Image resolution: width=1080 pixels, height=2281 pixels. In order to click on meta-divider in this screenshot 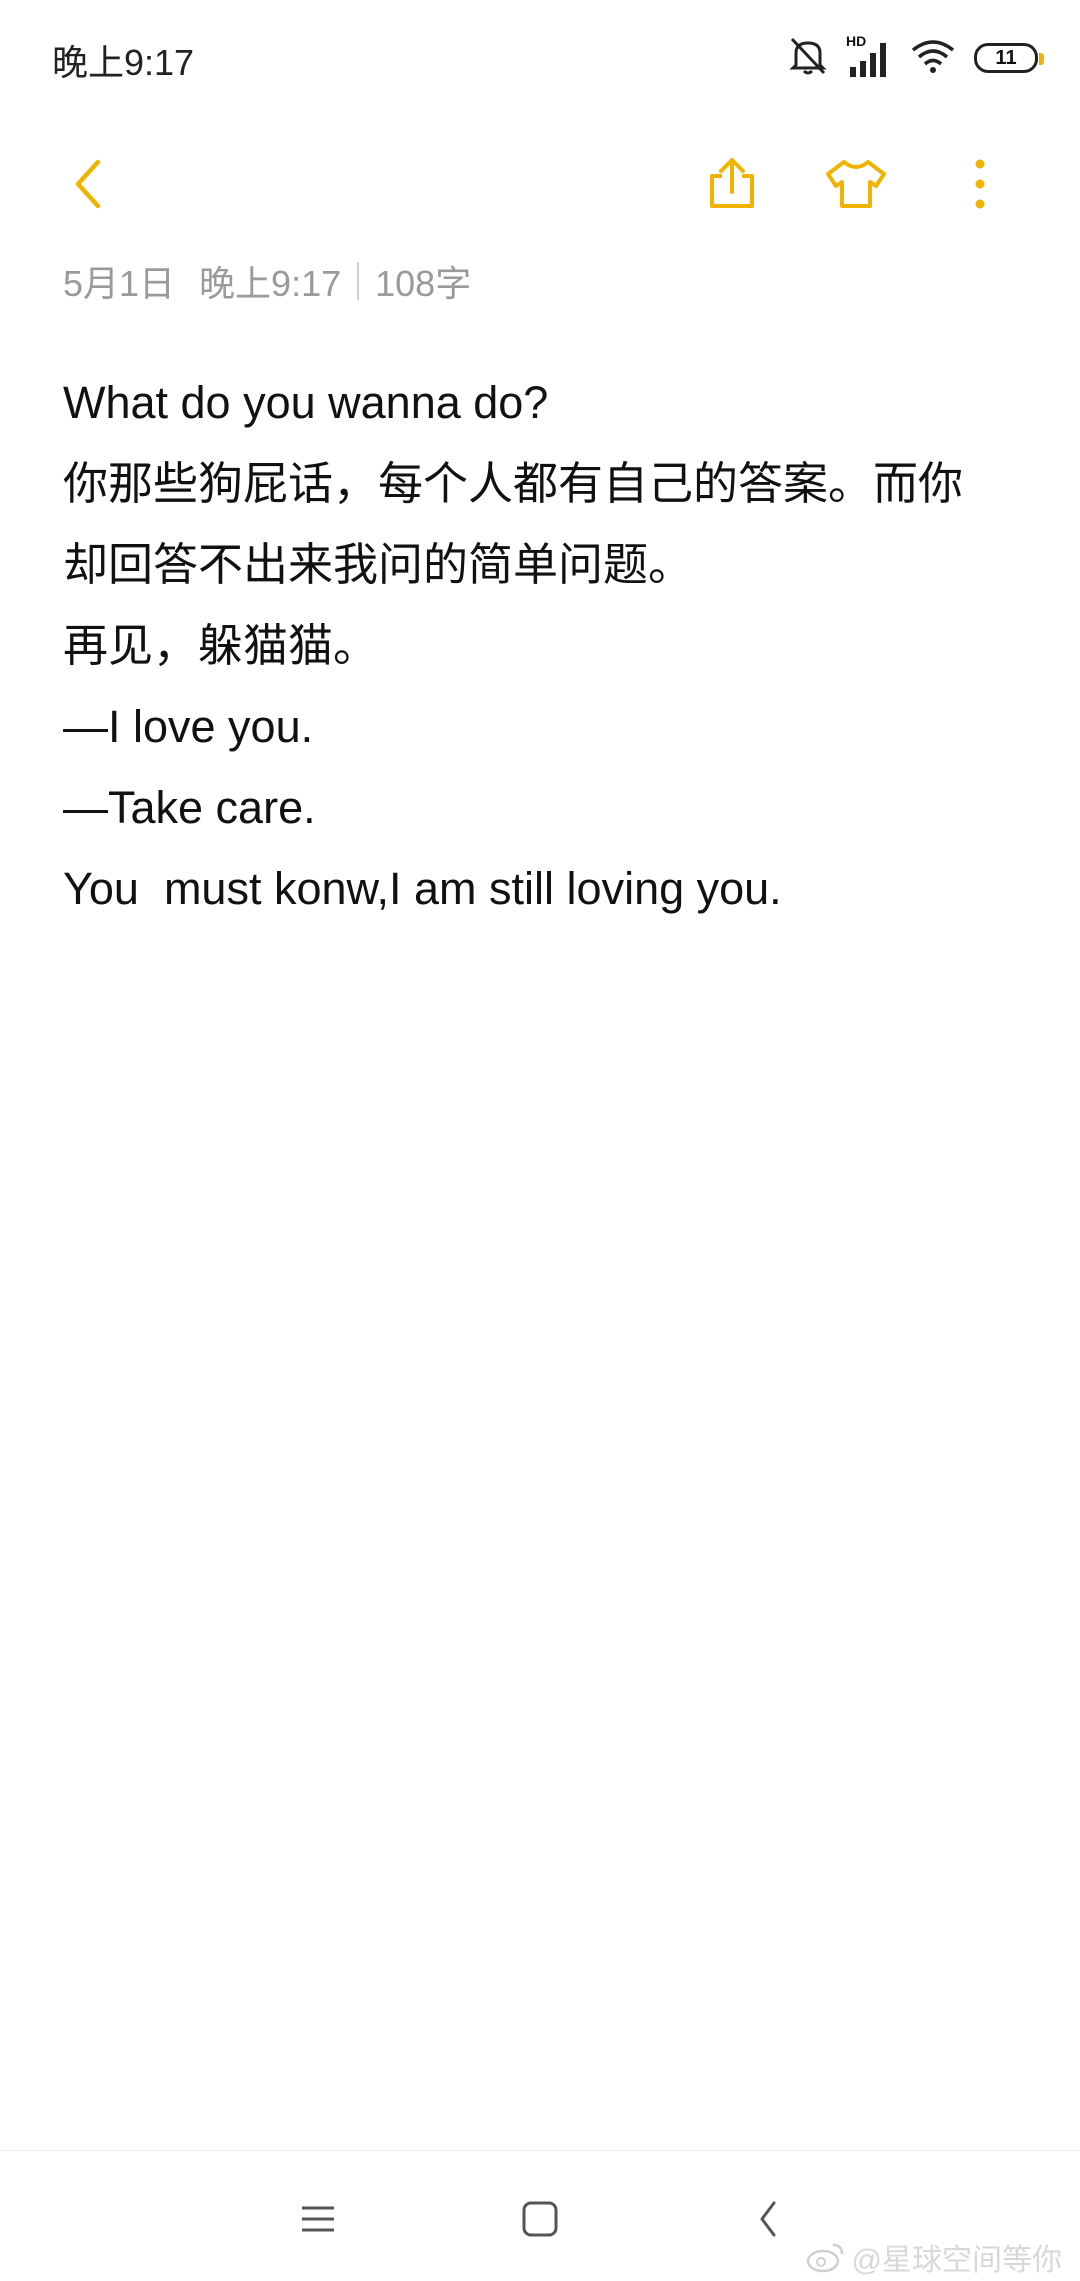, I will do `click(358, 281)`.